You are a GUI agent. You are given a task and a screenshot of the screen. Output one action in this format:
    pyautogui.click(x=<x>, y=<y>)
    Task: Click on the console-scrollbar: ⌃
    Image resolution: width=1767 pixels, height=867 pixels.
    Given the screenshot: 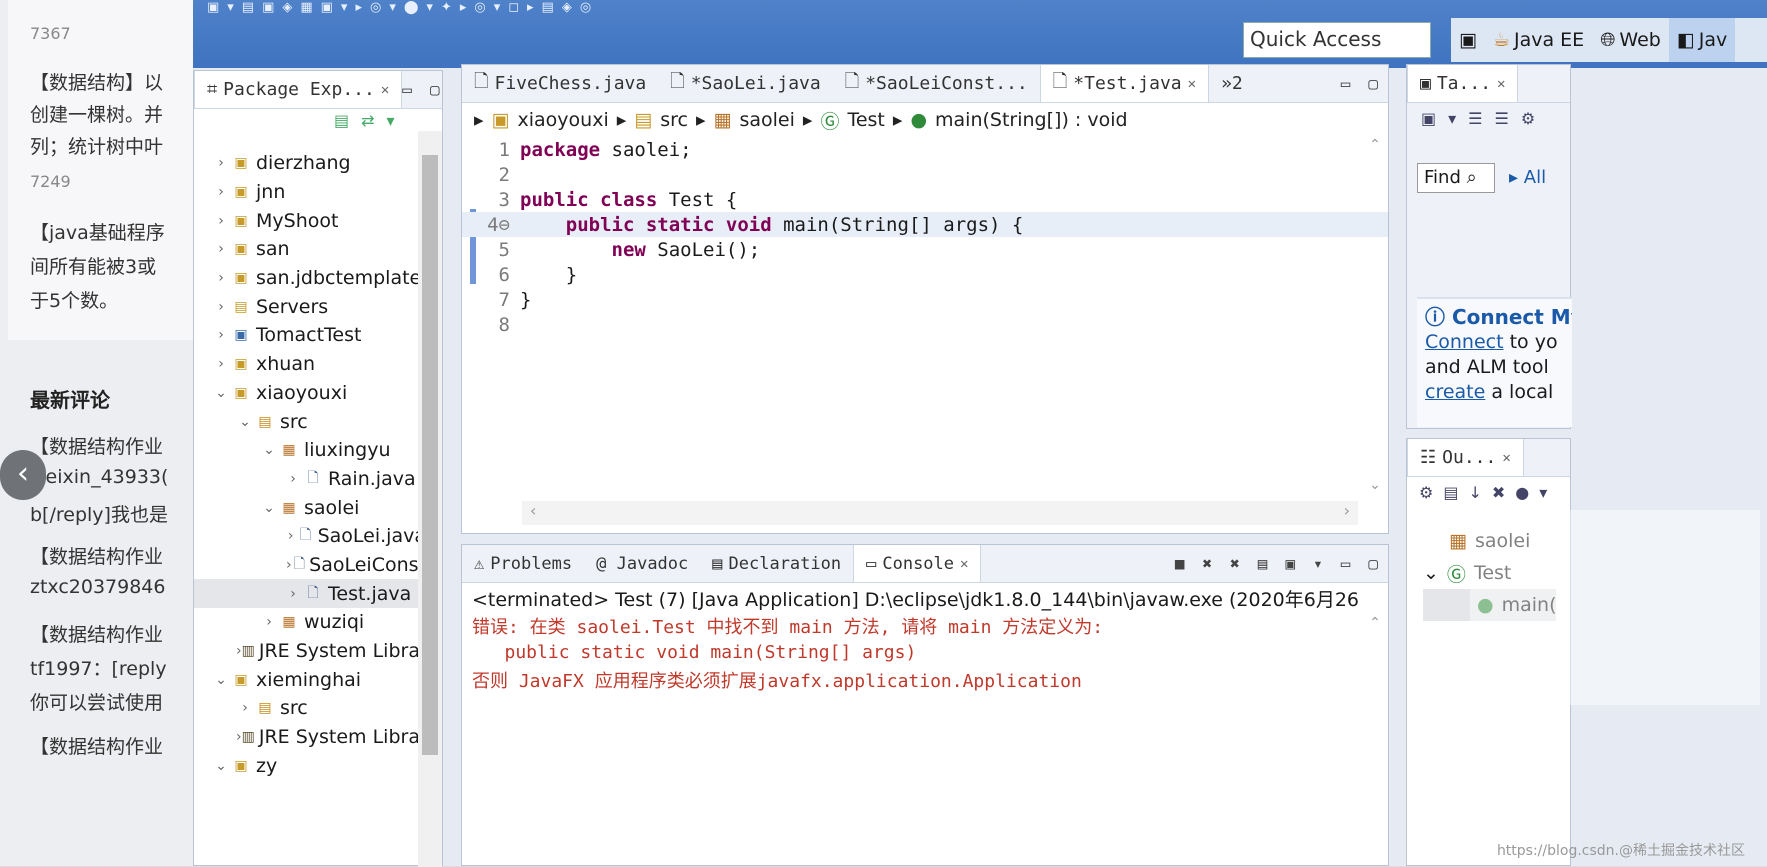 What is the action you would take?
    pyautogui.click(x=1375, y=740)
    